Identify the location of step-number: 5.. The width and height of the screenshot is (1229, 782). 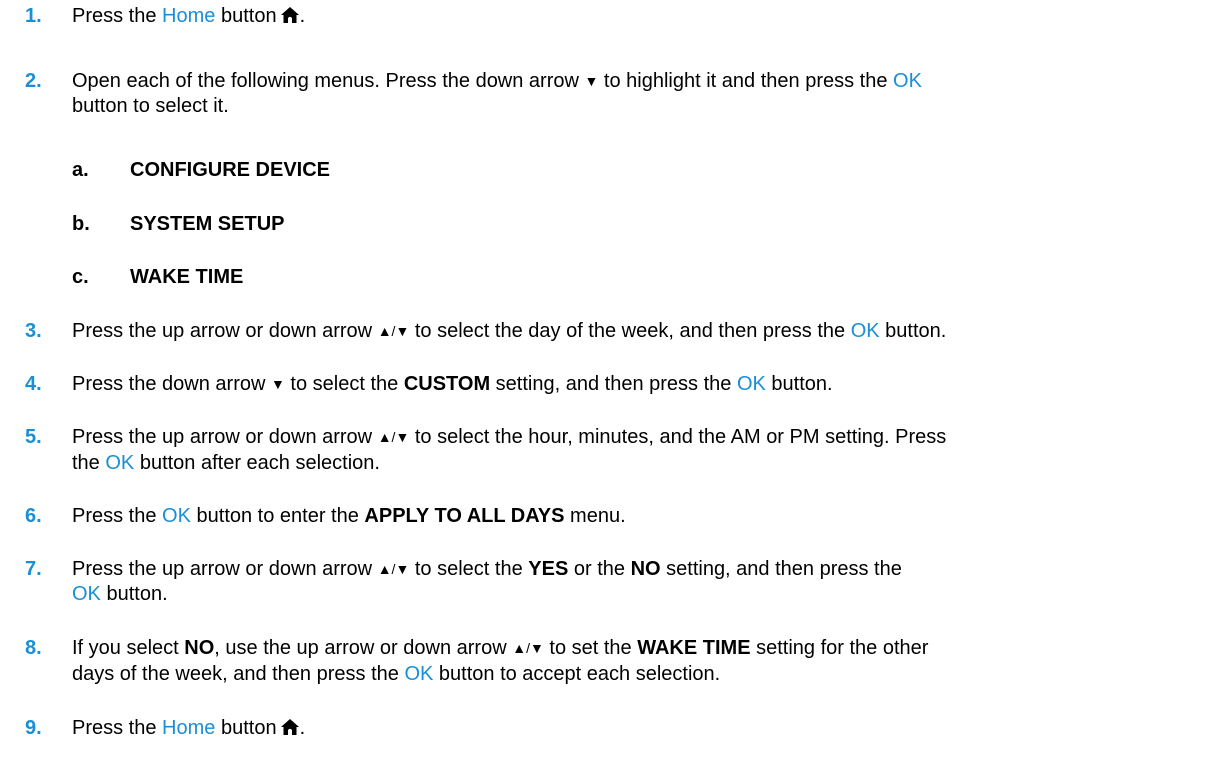
(33, 437).